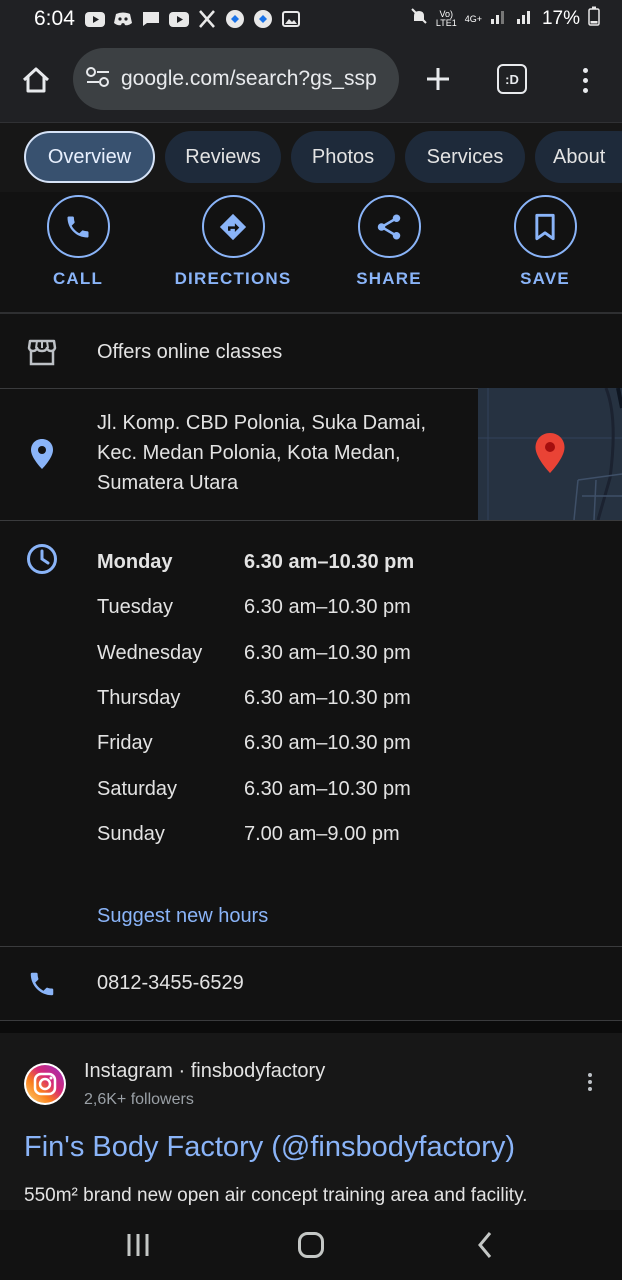  I want to click on directions-circle, so click(233, 226).